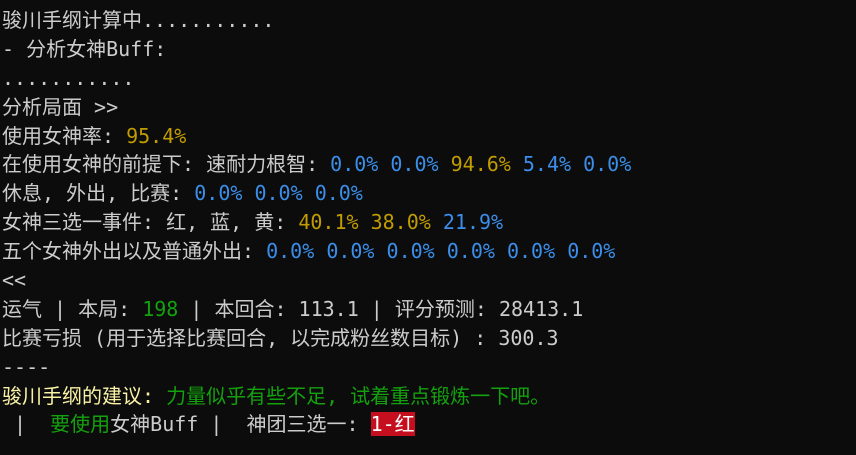  Describe the element at coordinates (400, 222) in the screenshot. I see `event-blue-value: 38.0%` at that location.